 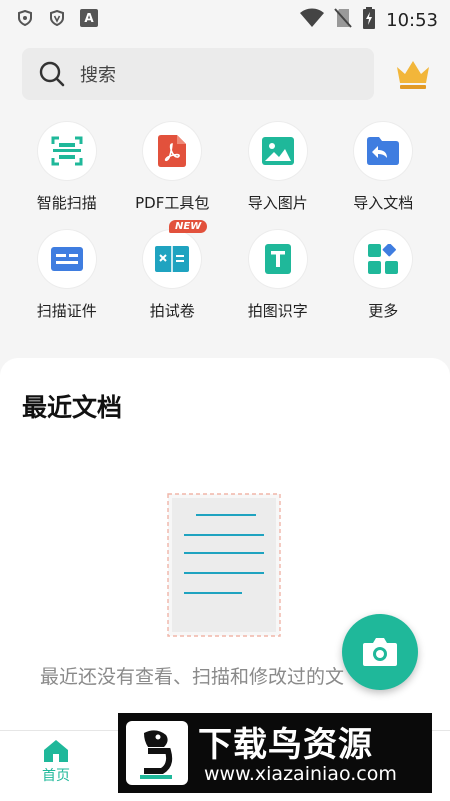 I want to click on pdf-icon, so click(x=172, y=151).